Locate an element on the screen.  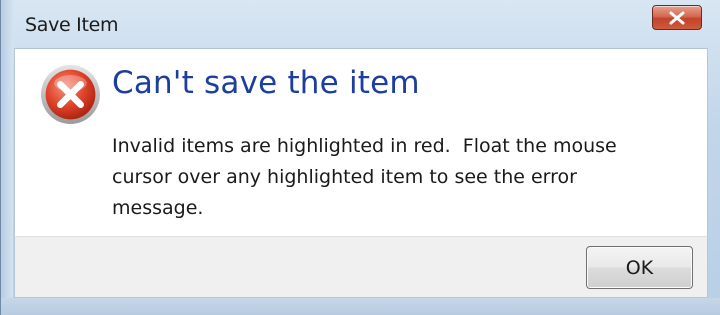
ok-button: OK is located at coordinates (639, 267).